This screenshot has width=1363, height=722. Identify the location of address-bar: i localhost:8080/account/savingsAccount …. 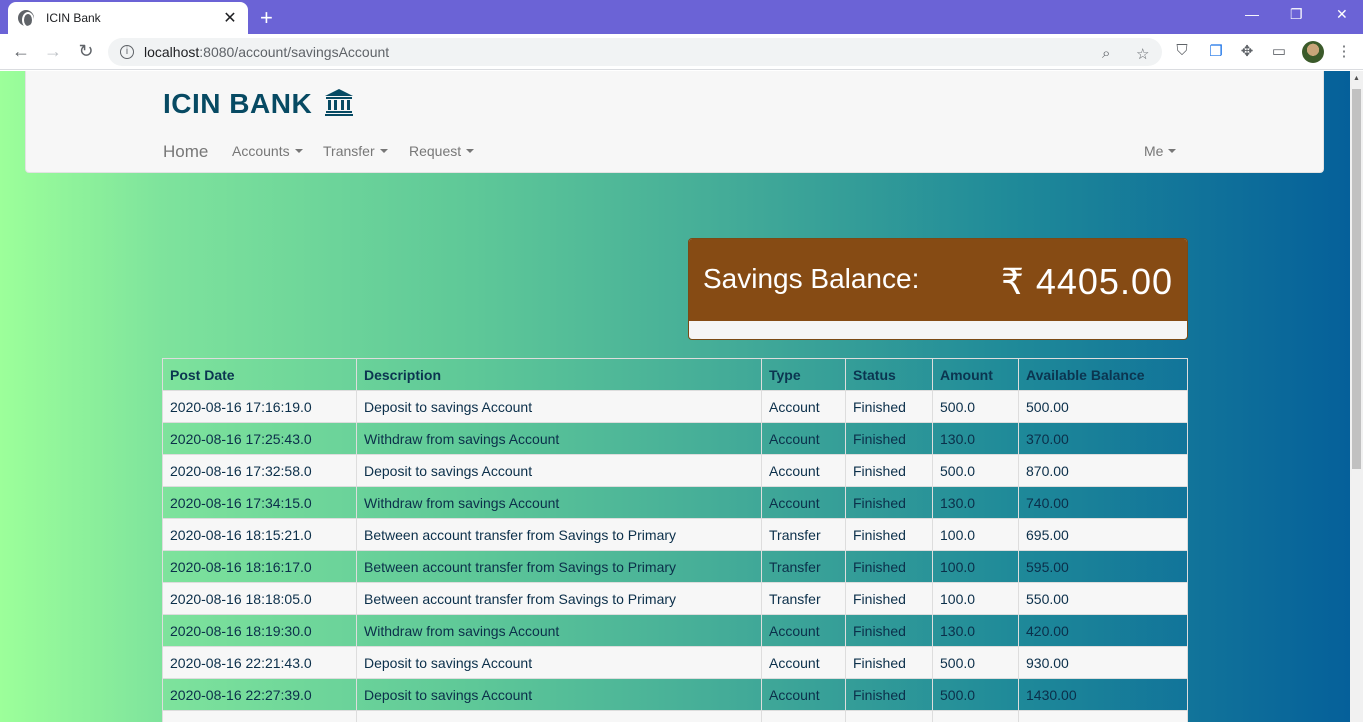
(635, 52).